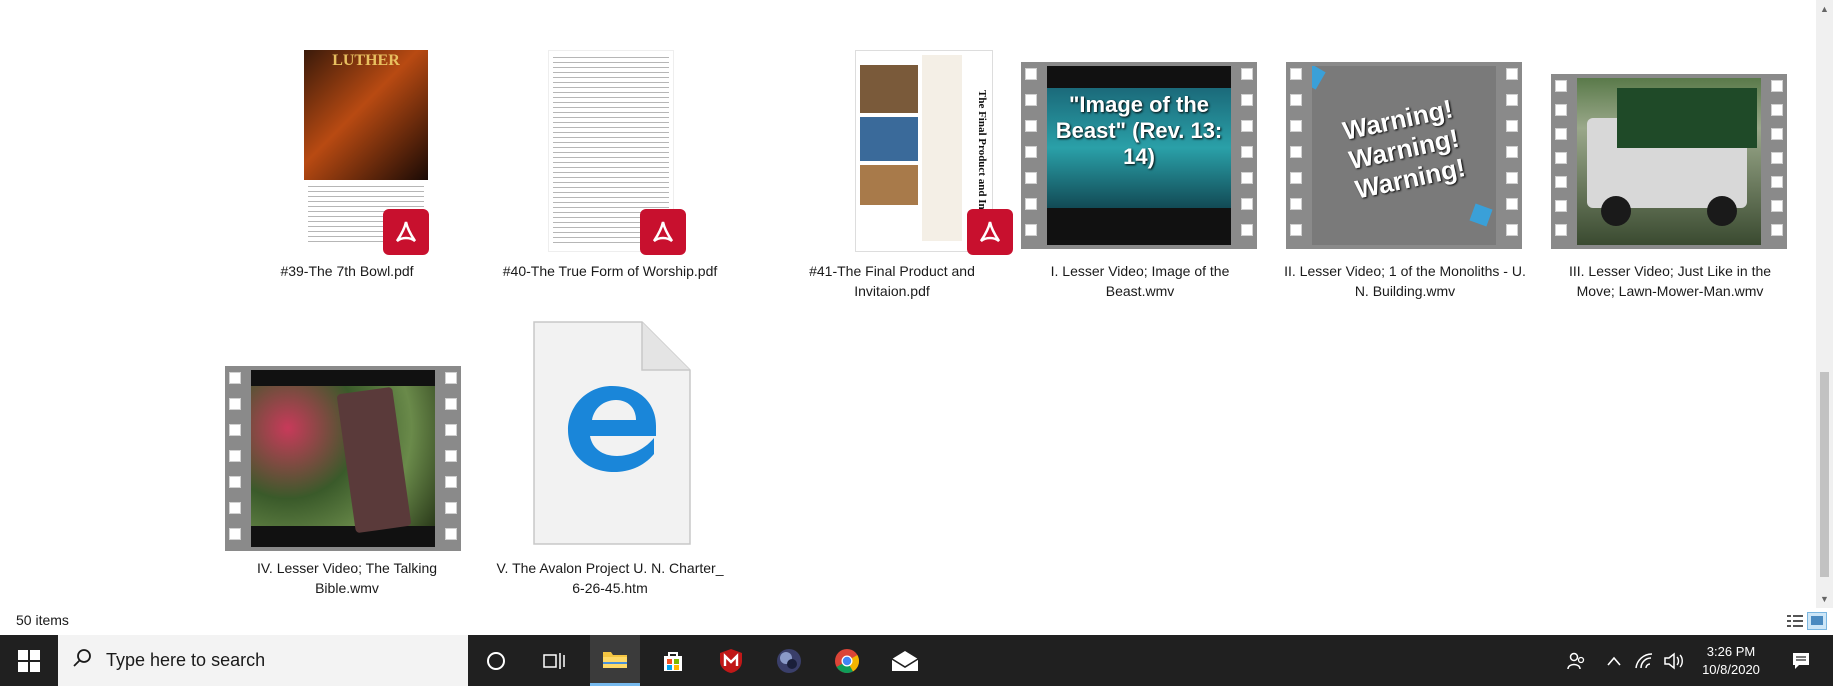 This screenshot has width=1833, height=686. I want to click on file-item: LUTHER #39-The 7th Bowl.pdf, so click(347, 160).